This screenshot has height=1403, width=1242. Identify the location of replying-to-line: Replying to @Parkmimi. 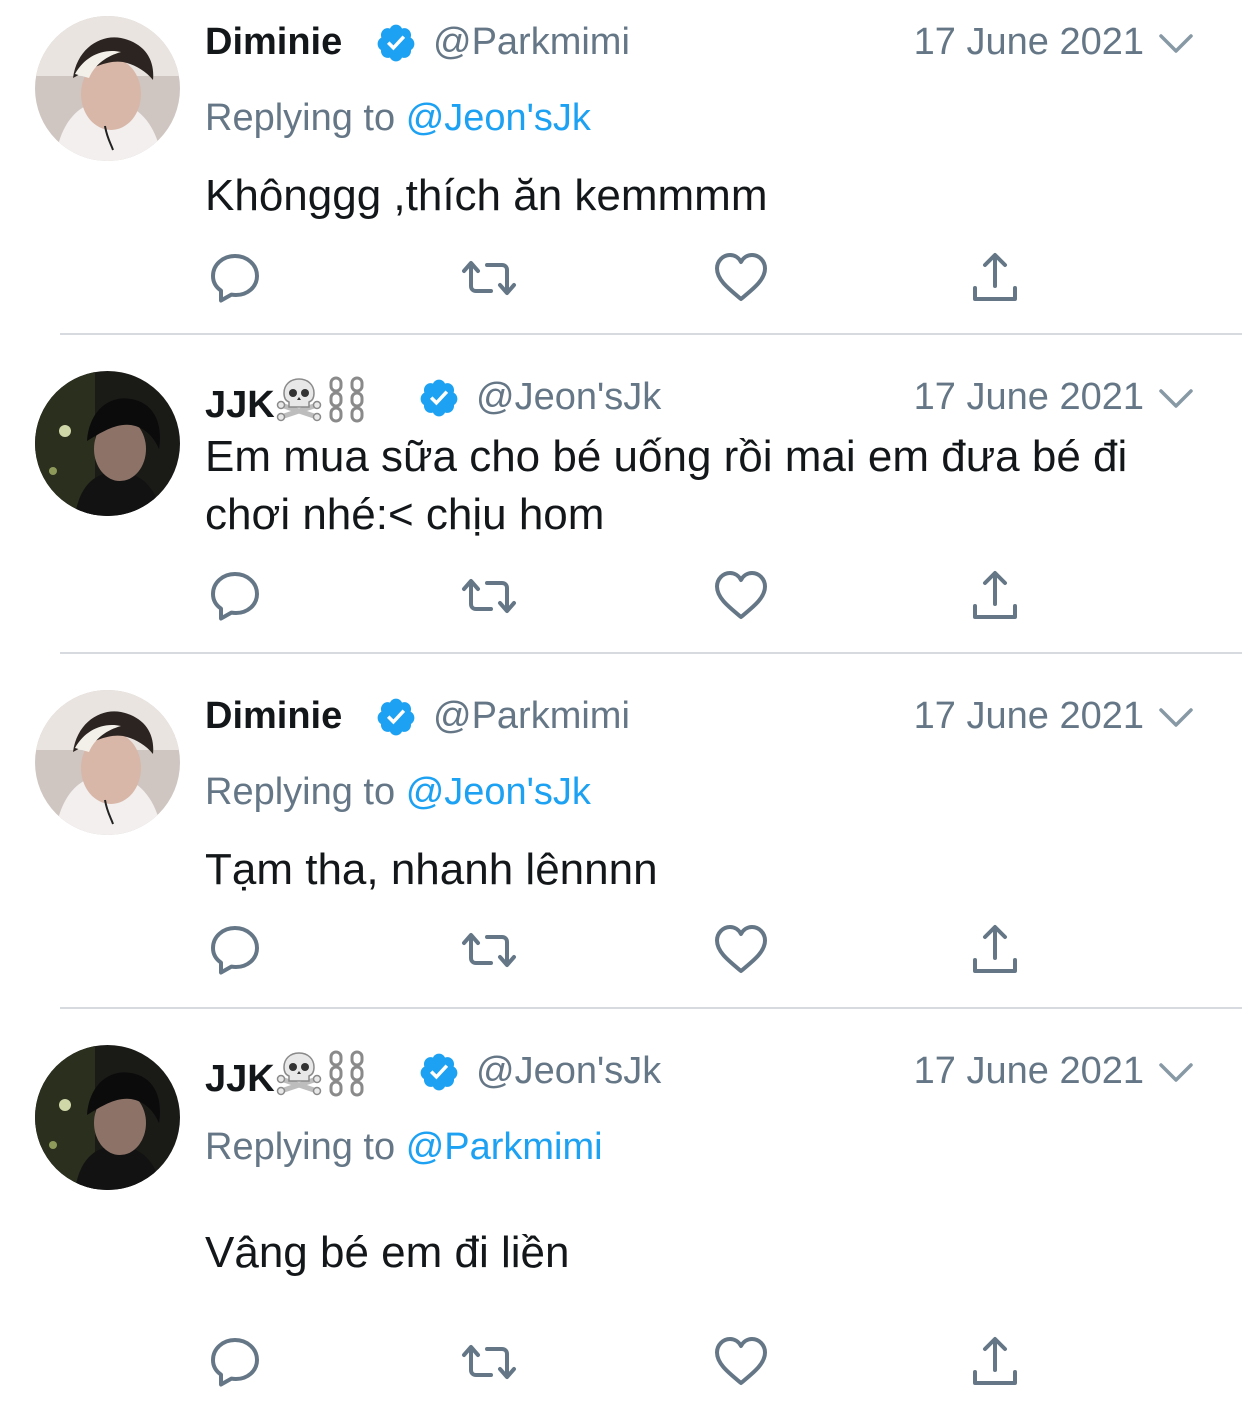
(404, 1147).